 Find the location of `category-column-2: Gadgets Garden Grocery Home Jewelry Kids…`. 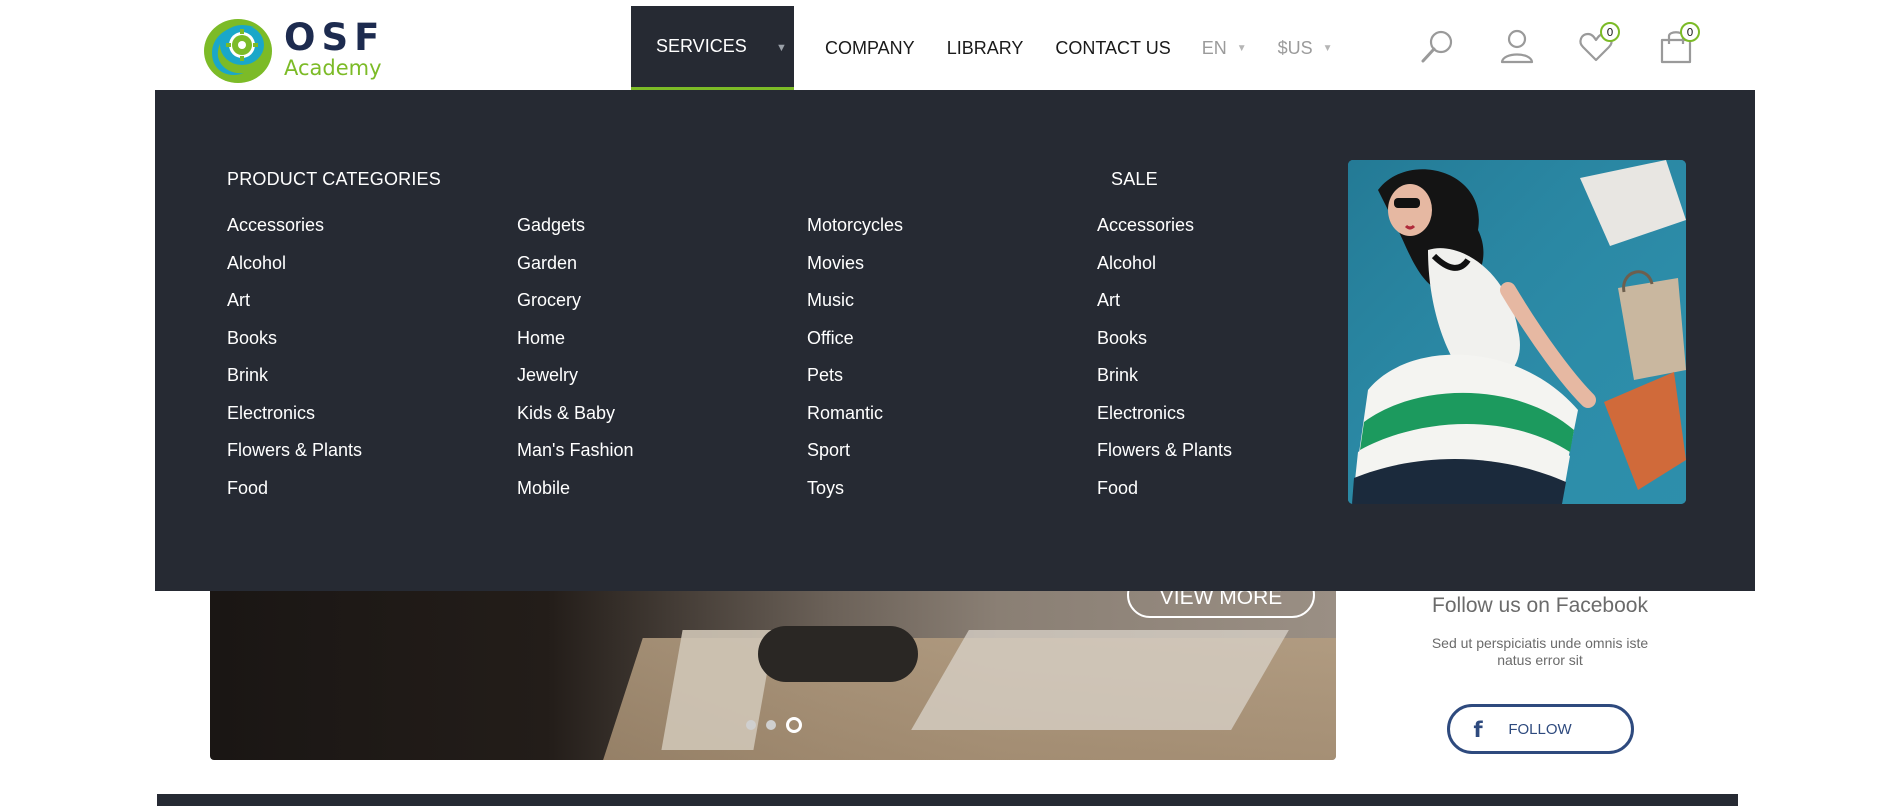

category-column-2: Gadgets Garden Grocery Home Jewelry Kids… is located at coordinates (575, 365).